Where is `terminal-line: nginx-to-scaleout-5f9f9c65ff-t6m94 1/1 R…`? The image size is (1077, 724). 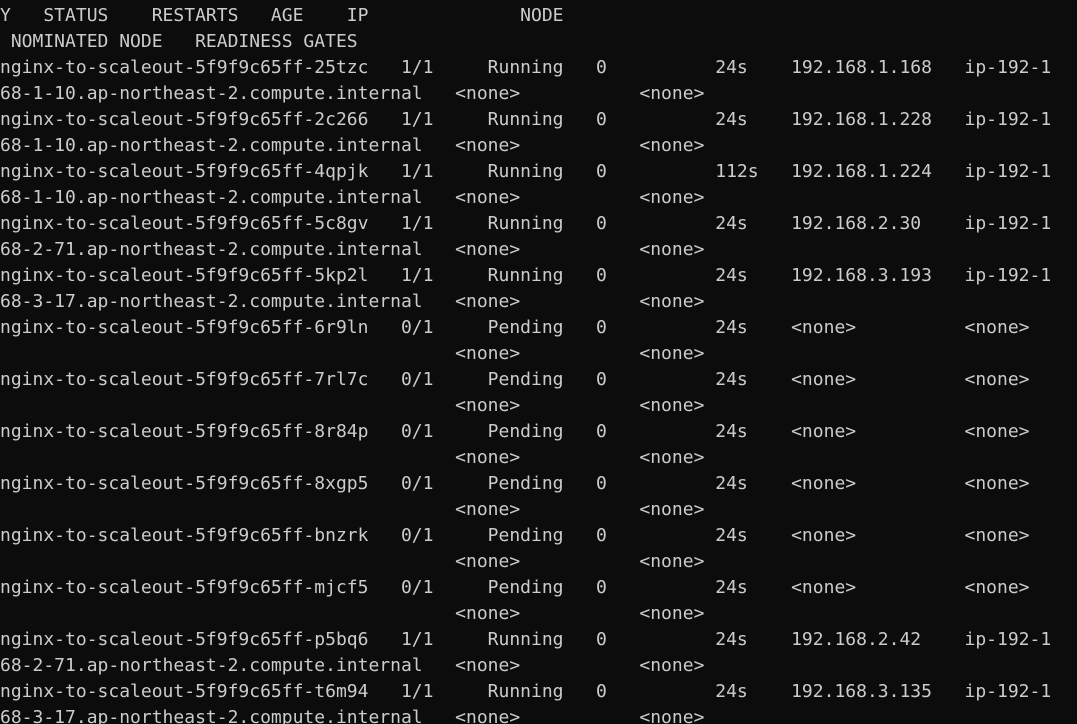
terminal-line: nginx-to-scaleout-5f9f9c65ff-t6m94 1/1 R… is located at coordinates (526, 691).